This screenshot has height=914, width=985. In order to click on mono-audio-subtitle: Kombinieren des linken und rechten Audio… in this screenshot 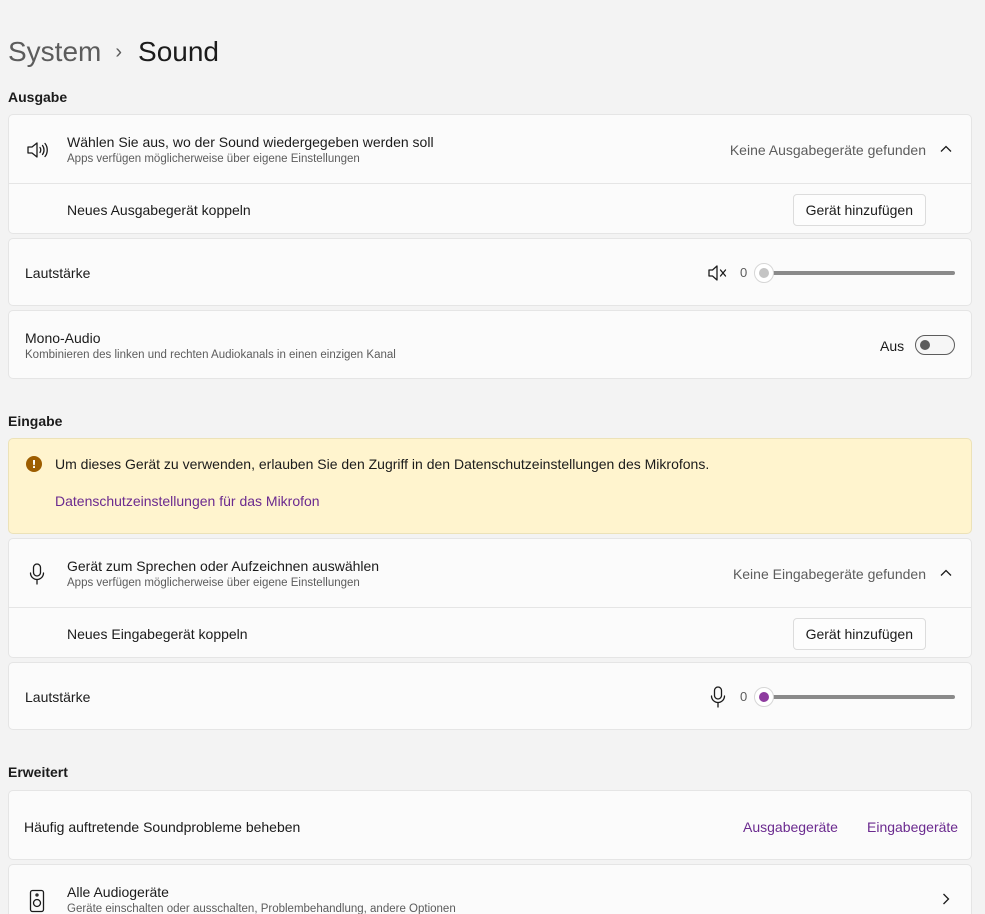, I will do `click(210, 355)`.